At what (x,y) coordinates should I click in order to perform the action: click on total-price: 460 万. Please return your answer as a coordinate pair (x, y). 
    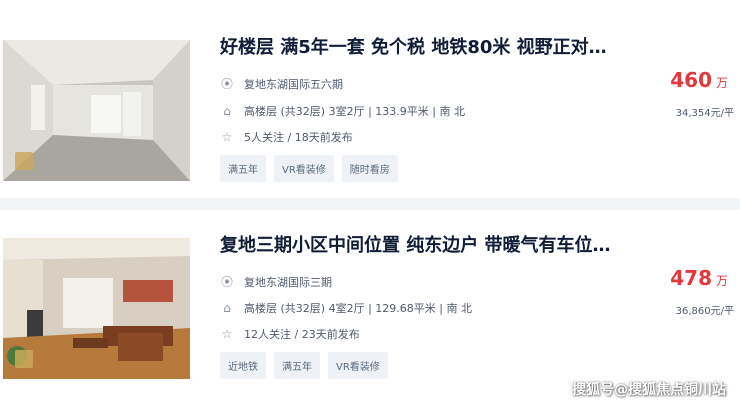
    Looking at the image, I should click on (699, 80).